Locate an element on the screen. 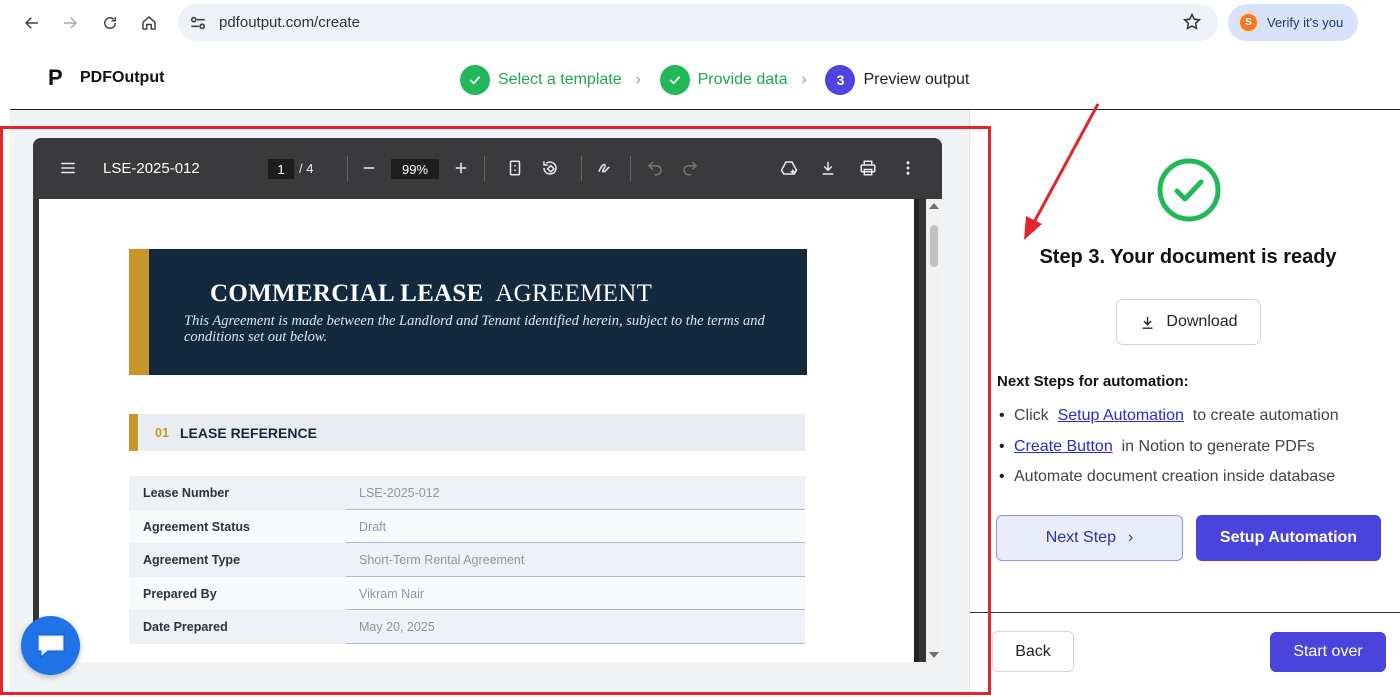 This screenshot has width=1400, height=697. row-value: Vikram Nair is located at coordinates (575, 593).